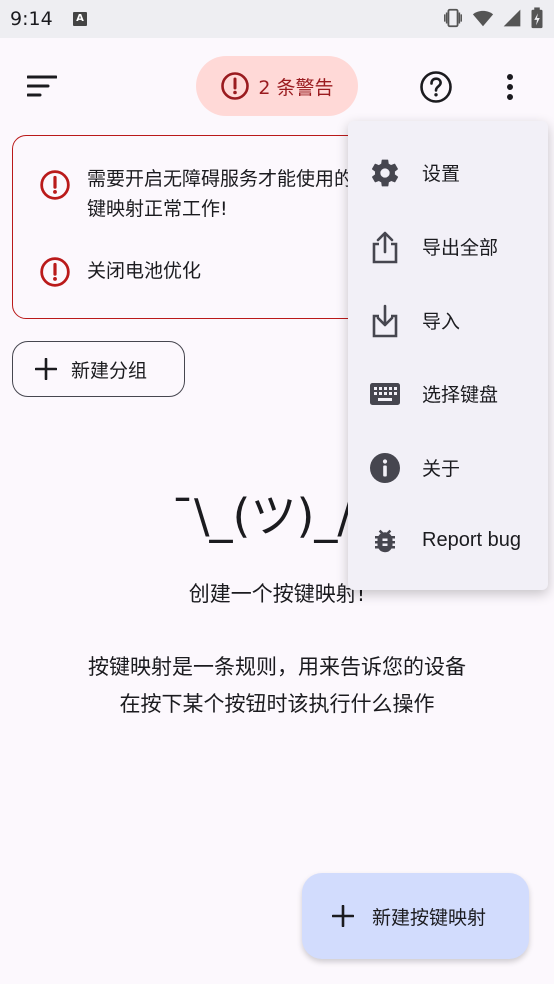 Image resolution: width=554 pixels, height=984 pixels. What do you see at coordinates (385, 468) in the screenshot?
I see `info-icon` at bounding box center [385, 468].